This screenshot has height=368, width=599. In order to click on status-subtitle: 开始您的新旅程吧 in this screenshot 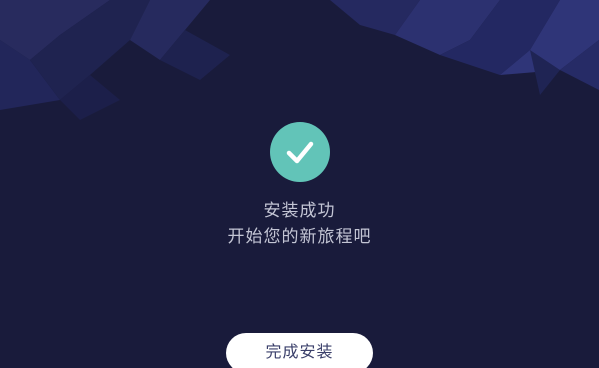, I will do `click(299, 237)`.